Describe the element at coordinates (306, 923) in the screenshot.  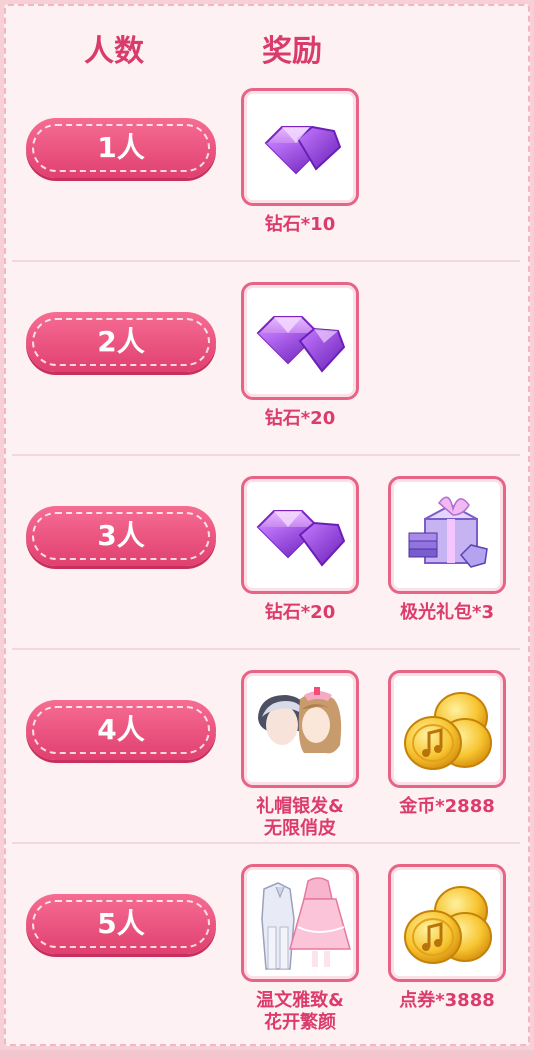
I see `outfit-icon` at that location.